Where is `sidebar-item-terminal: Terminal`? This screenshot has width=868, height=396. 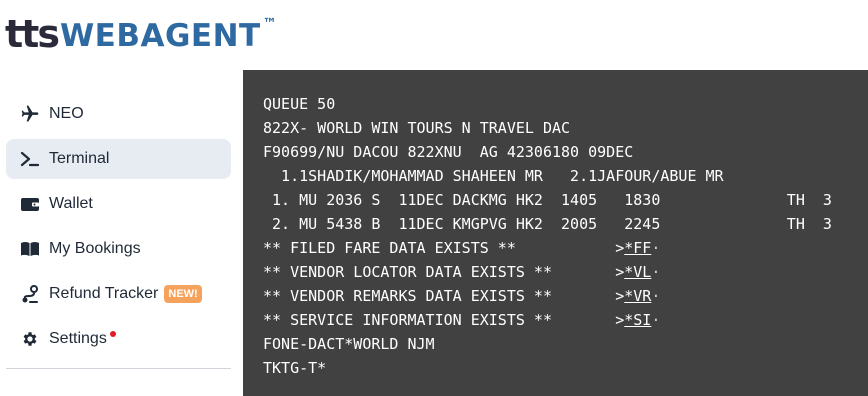 sidebar-item-terminal: Terminal is located at coordinates (118, 159).